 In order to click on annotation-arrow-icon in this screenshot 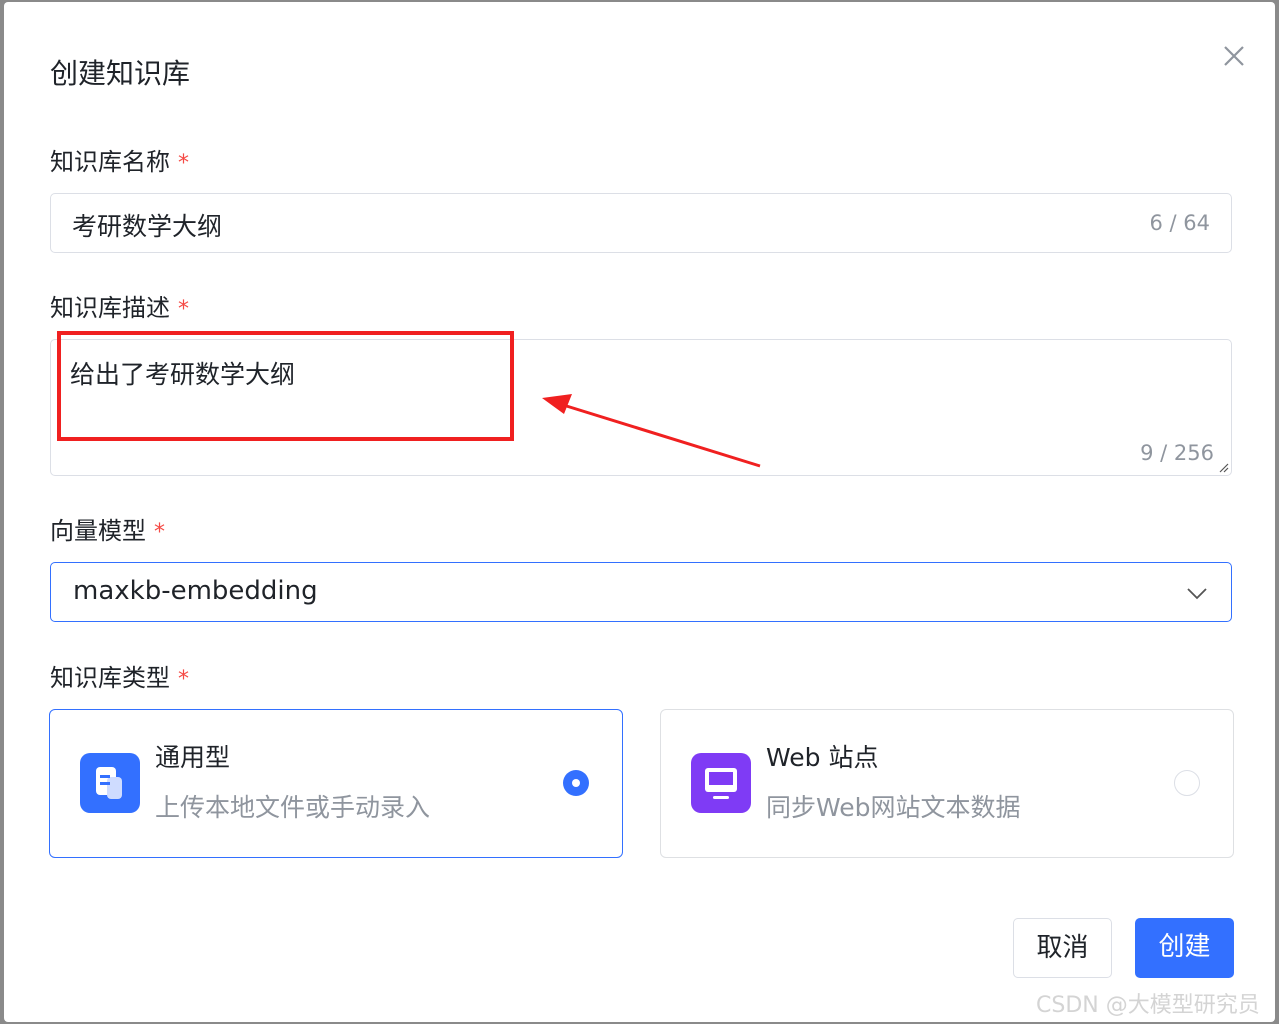, I will do `click(651, 431)`.